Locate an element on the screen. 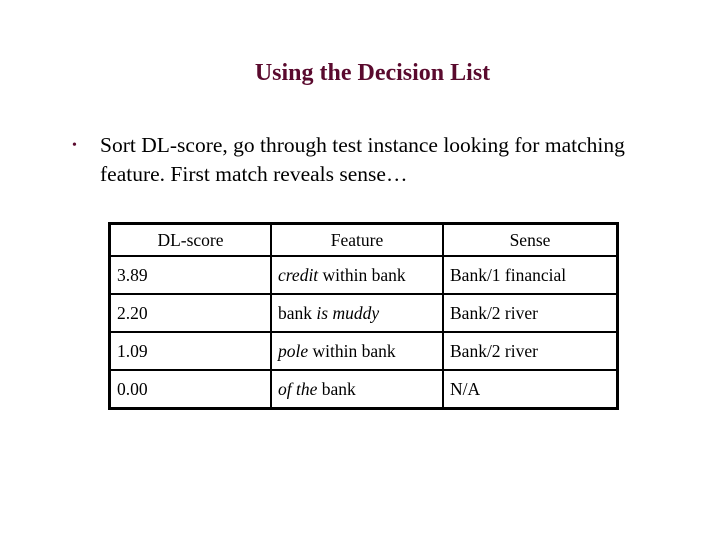 The image size is (720, 540). cell-feature: pole within bank is located at coordinates (357, 351).